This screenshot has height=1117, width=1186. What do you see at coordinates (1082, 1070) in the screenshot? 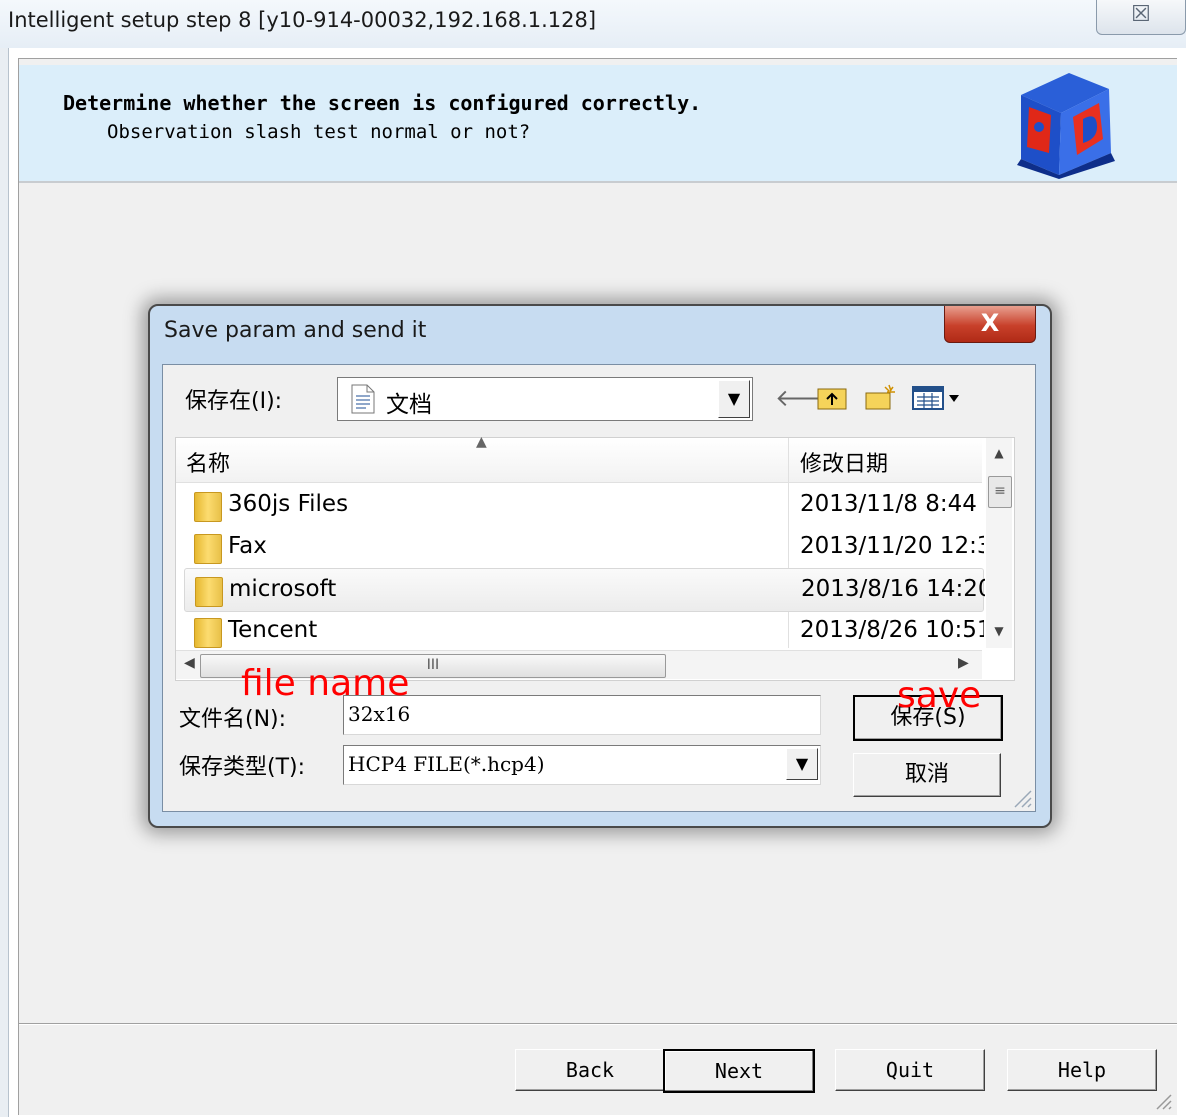
I see `help-button: Help` at bounding box center [1082, 1070].